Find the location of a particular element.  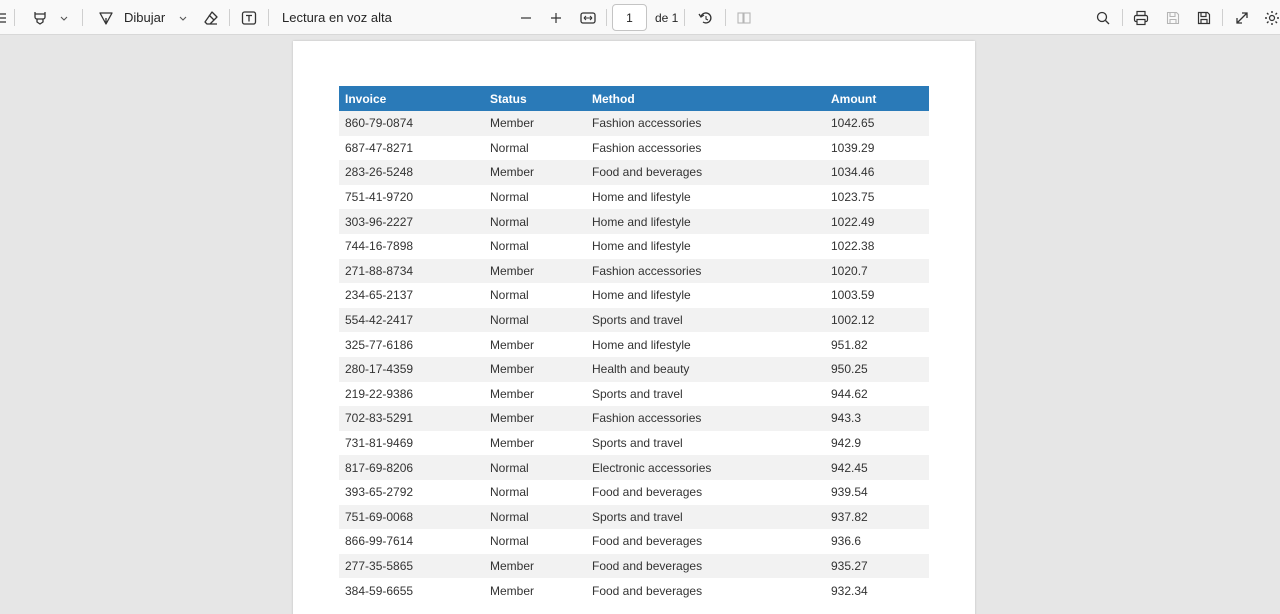

cell-amount: 942.9 is located at coordinates (877, 443).